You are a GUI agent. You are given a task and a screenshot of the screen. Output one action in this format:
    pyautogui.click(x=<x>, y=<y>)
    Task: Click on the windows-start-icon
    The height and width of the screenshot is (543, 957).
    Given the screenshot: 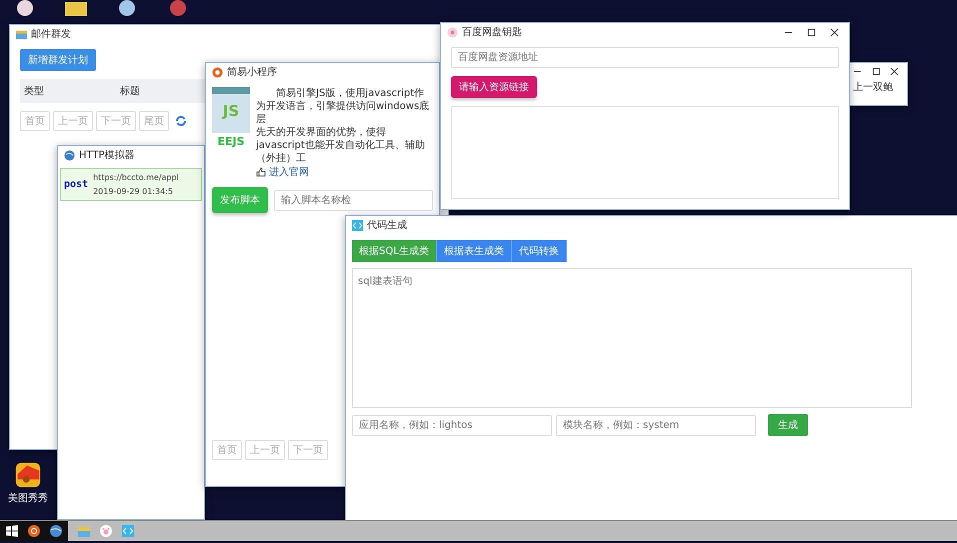 What is the action you would take?
    pyautogui.click(x=12, y=531)
    